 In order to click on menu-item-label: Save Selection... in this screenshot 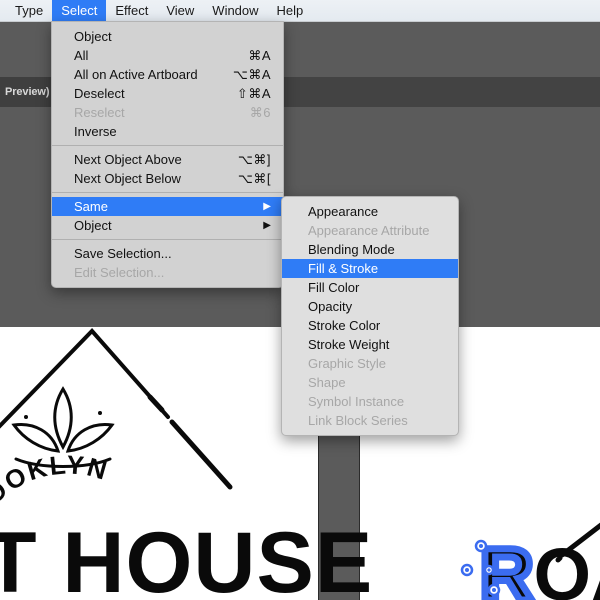, I will do `click(123, 253)`.